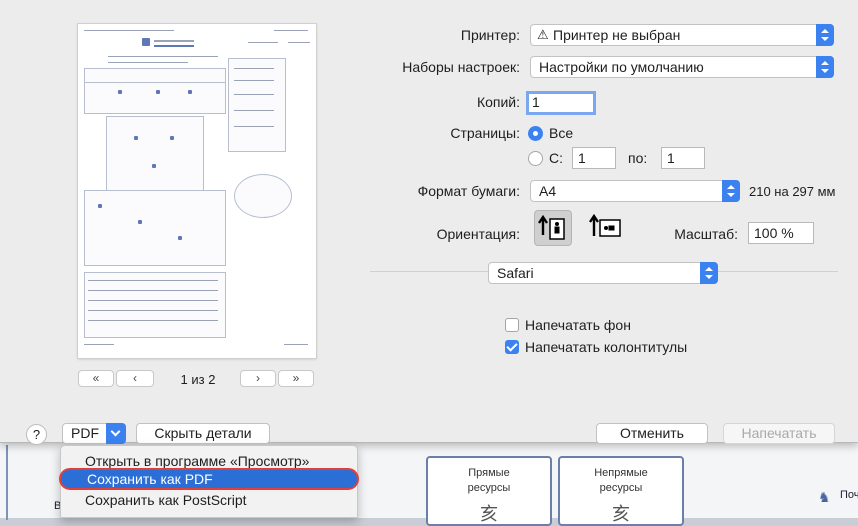  What do you see at coordinates (638, 158) in the screenshot?
I see `pages-to-label: по:` at bounding box center [638, 158].